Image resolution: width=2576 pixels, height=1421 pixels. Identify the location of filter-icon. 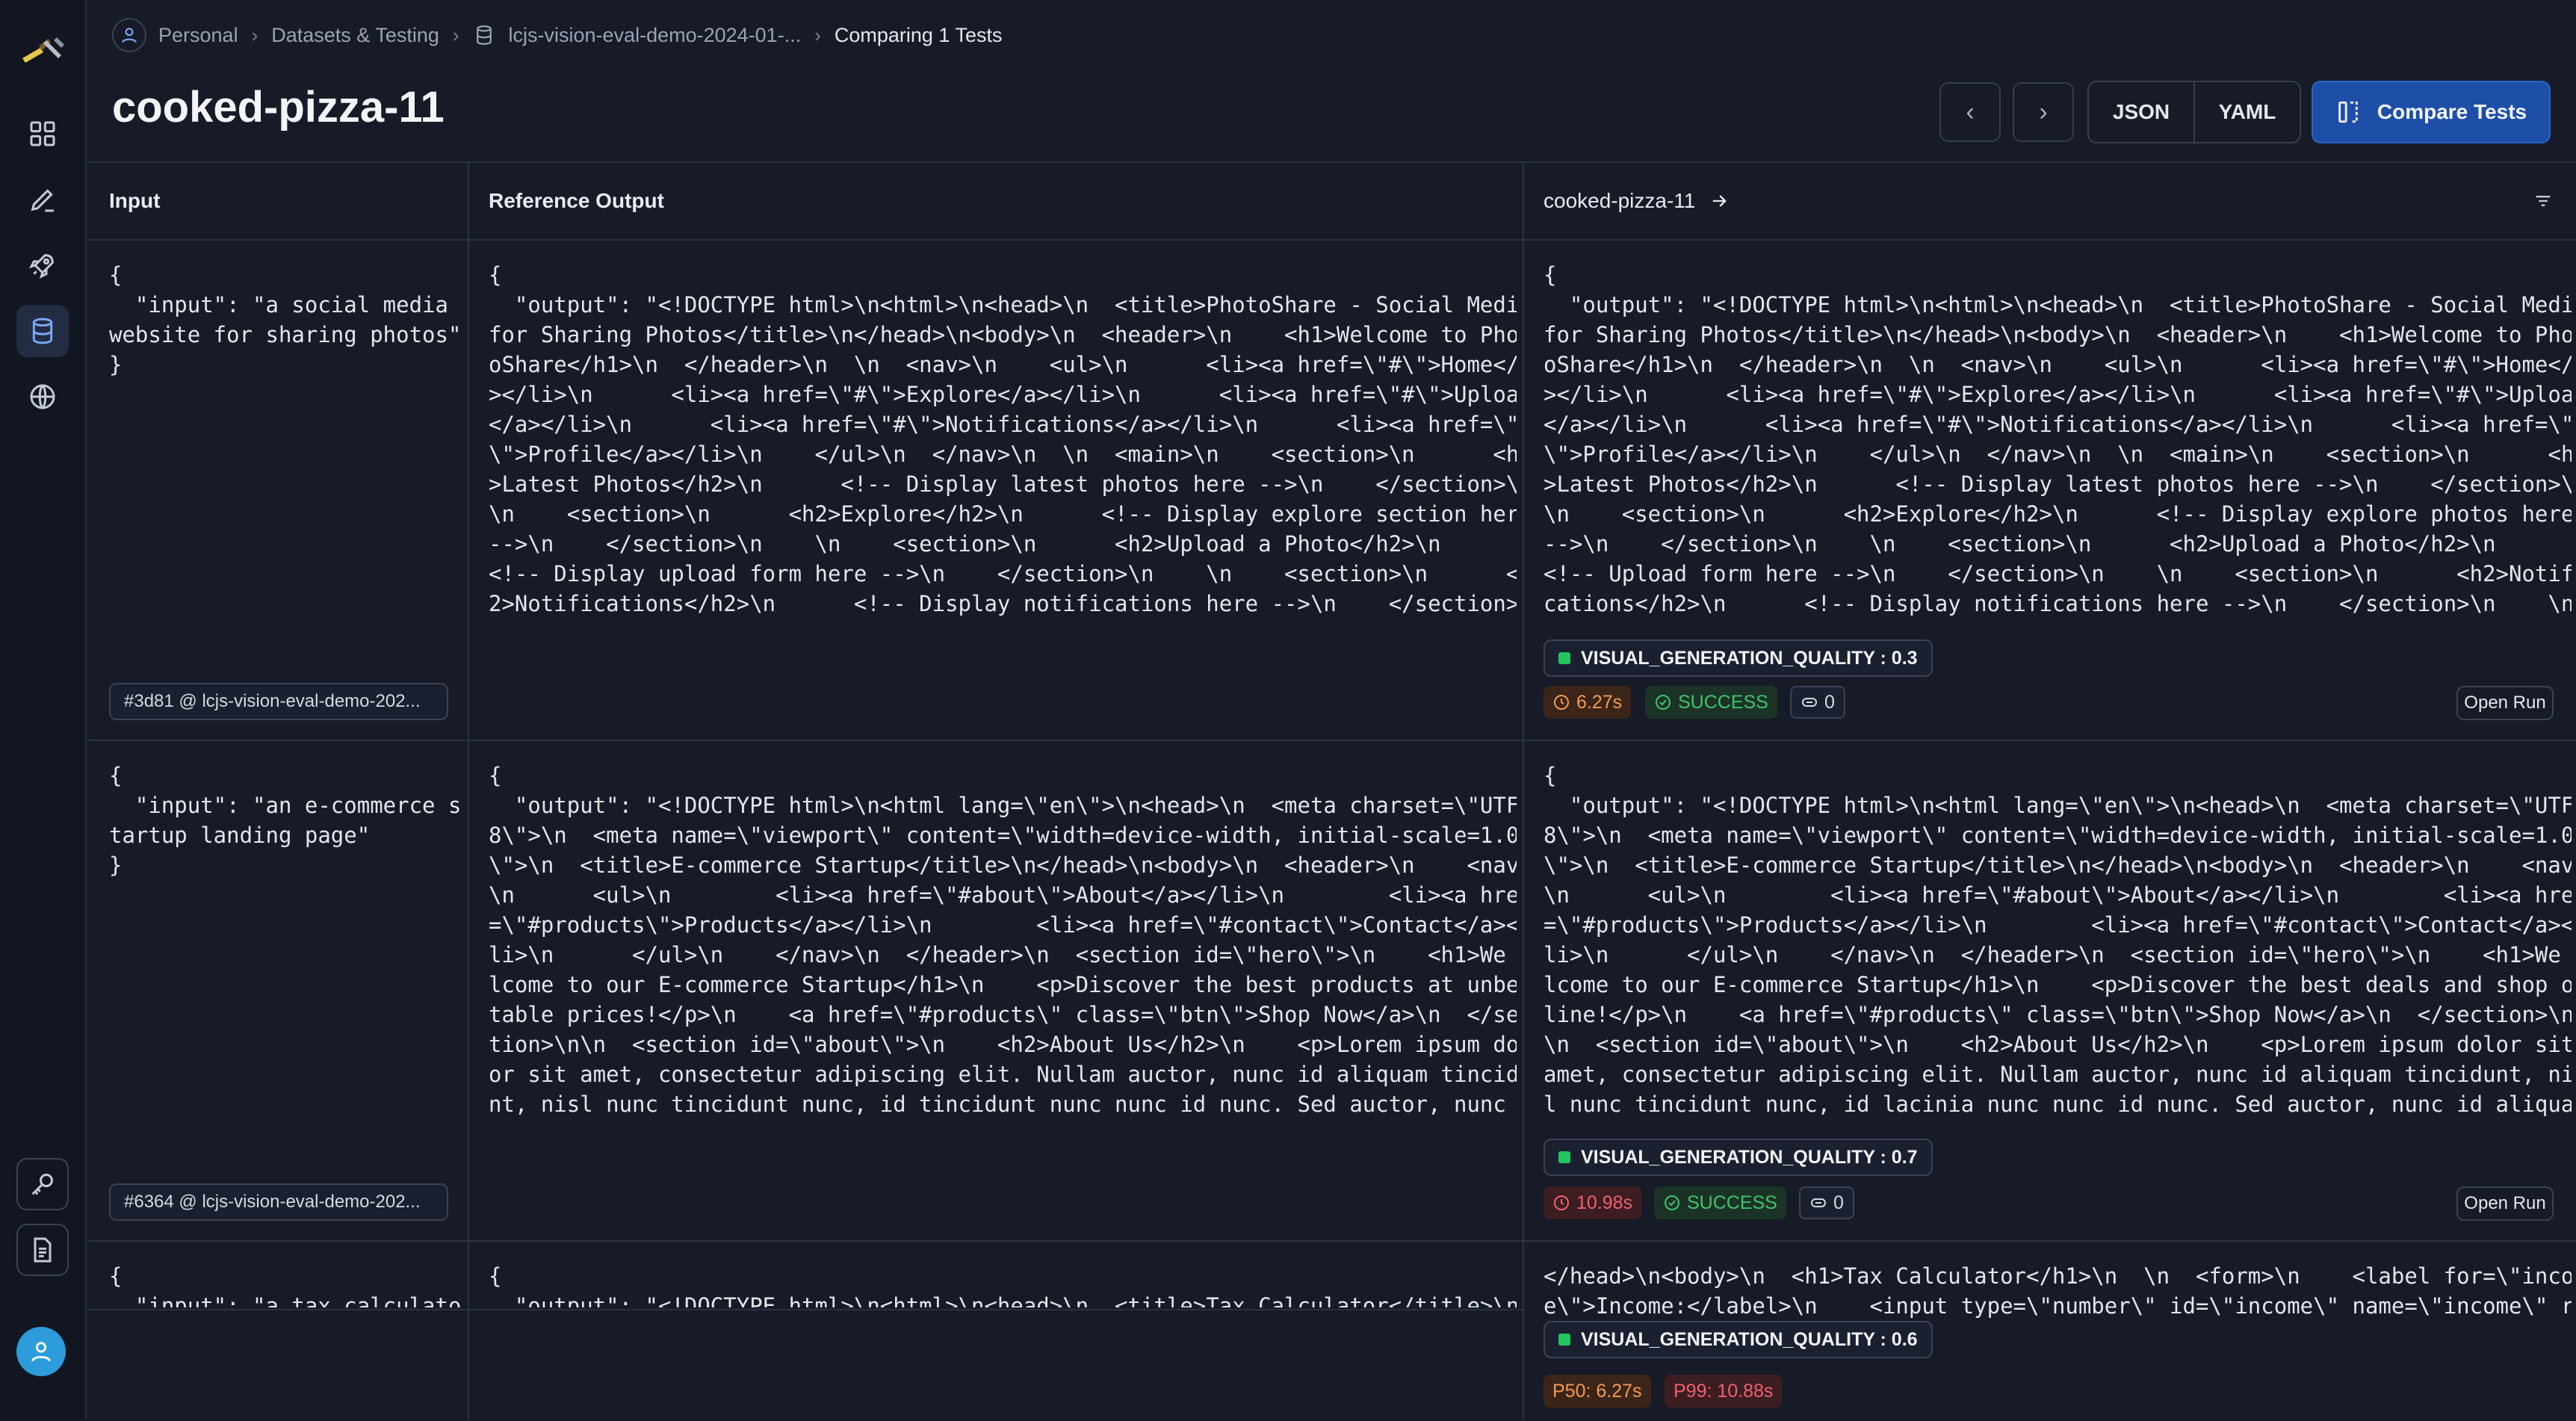
(2543, 201).